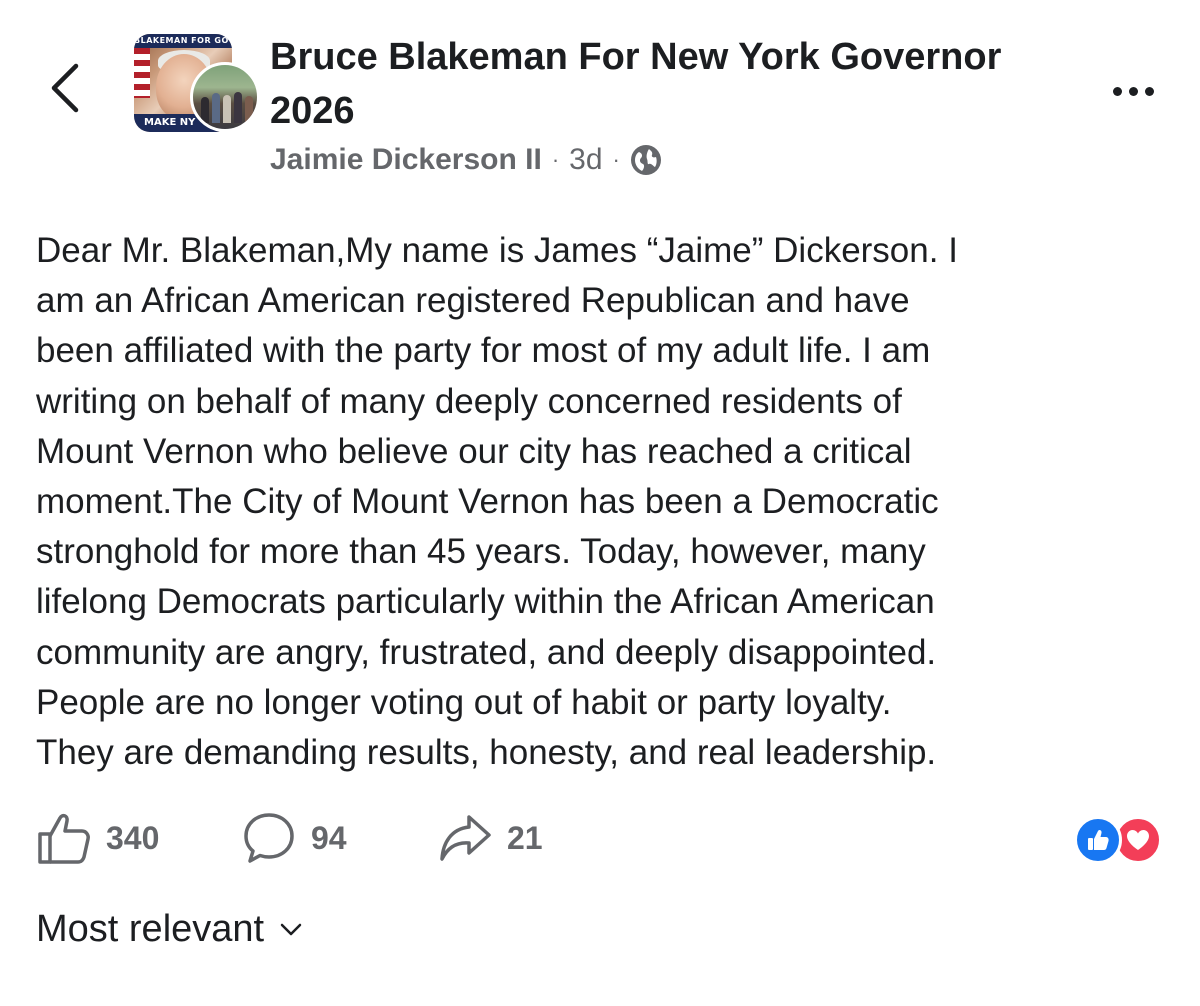 The height and width of the screenshot is (1006, 1200). What do you see at coordinates (329, 837) in the screenshot?
I see `comment-count: 94` at bounding box center [329, 837].